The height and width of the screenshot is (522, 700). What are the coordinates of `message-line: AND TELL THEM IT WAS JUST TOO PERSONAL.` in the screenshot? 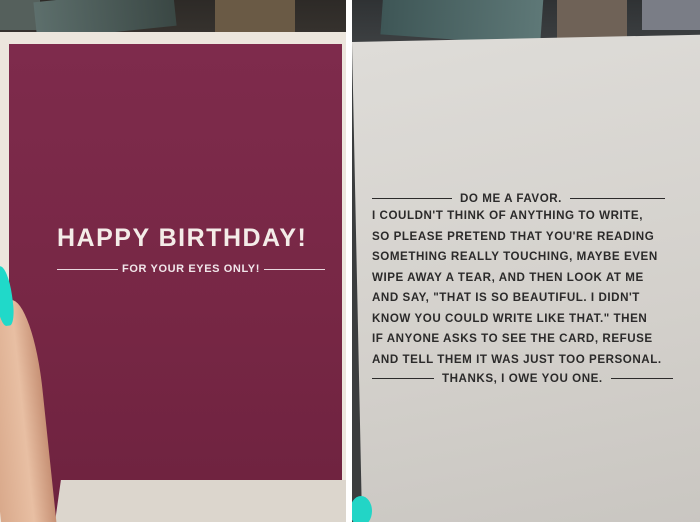 It's located at (517, 359).